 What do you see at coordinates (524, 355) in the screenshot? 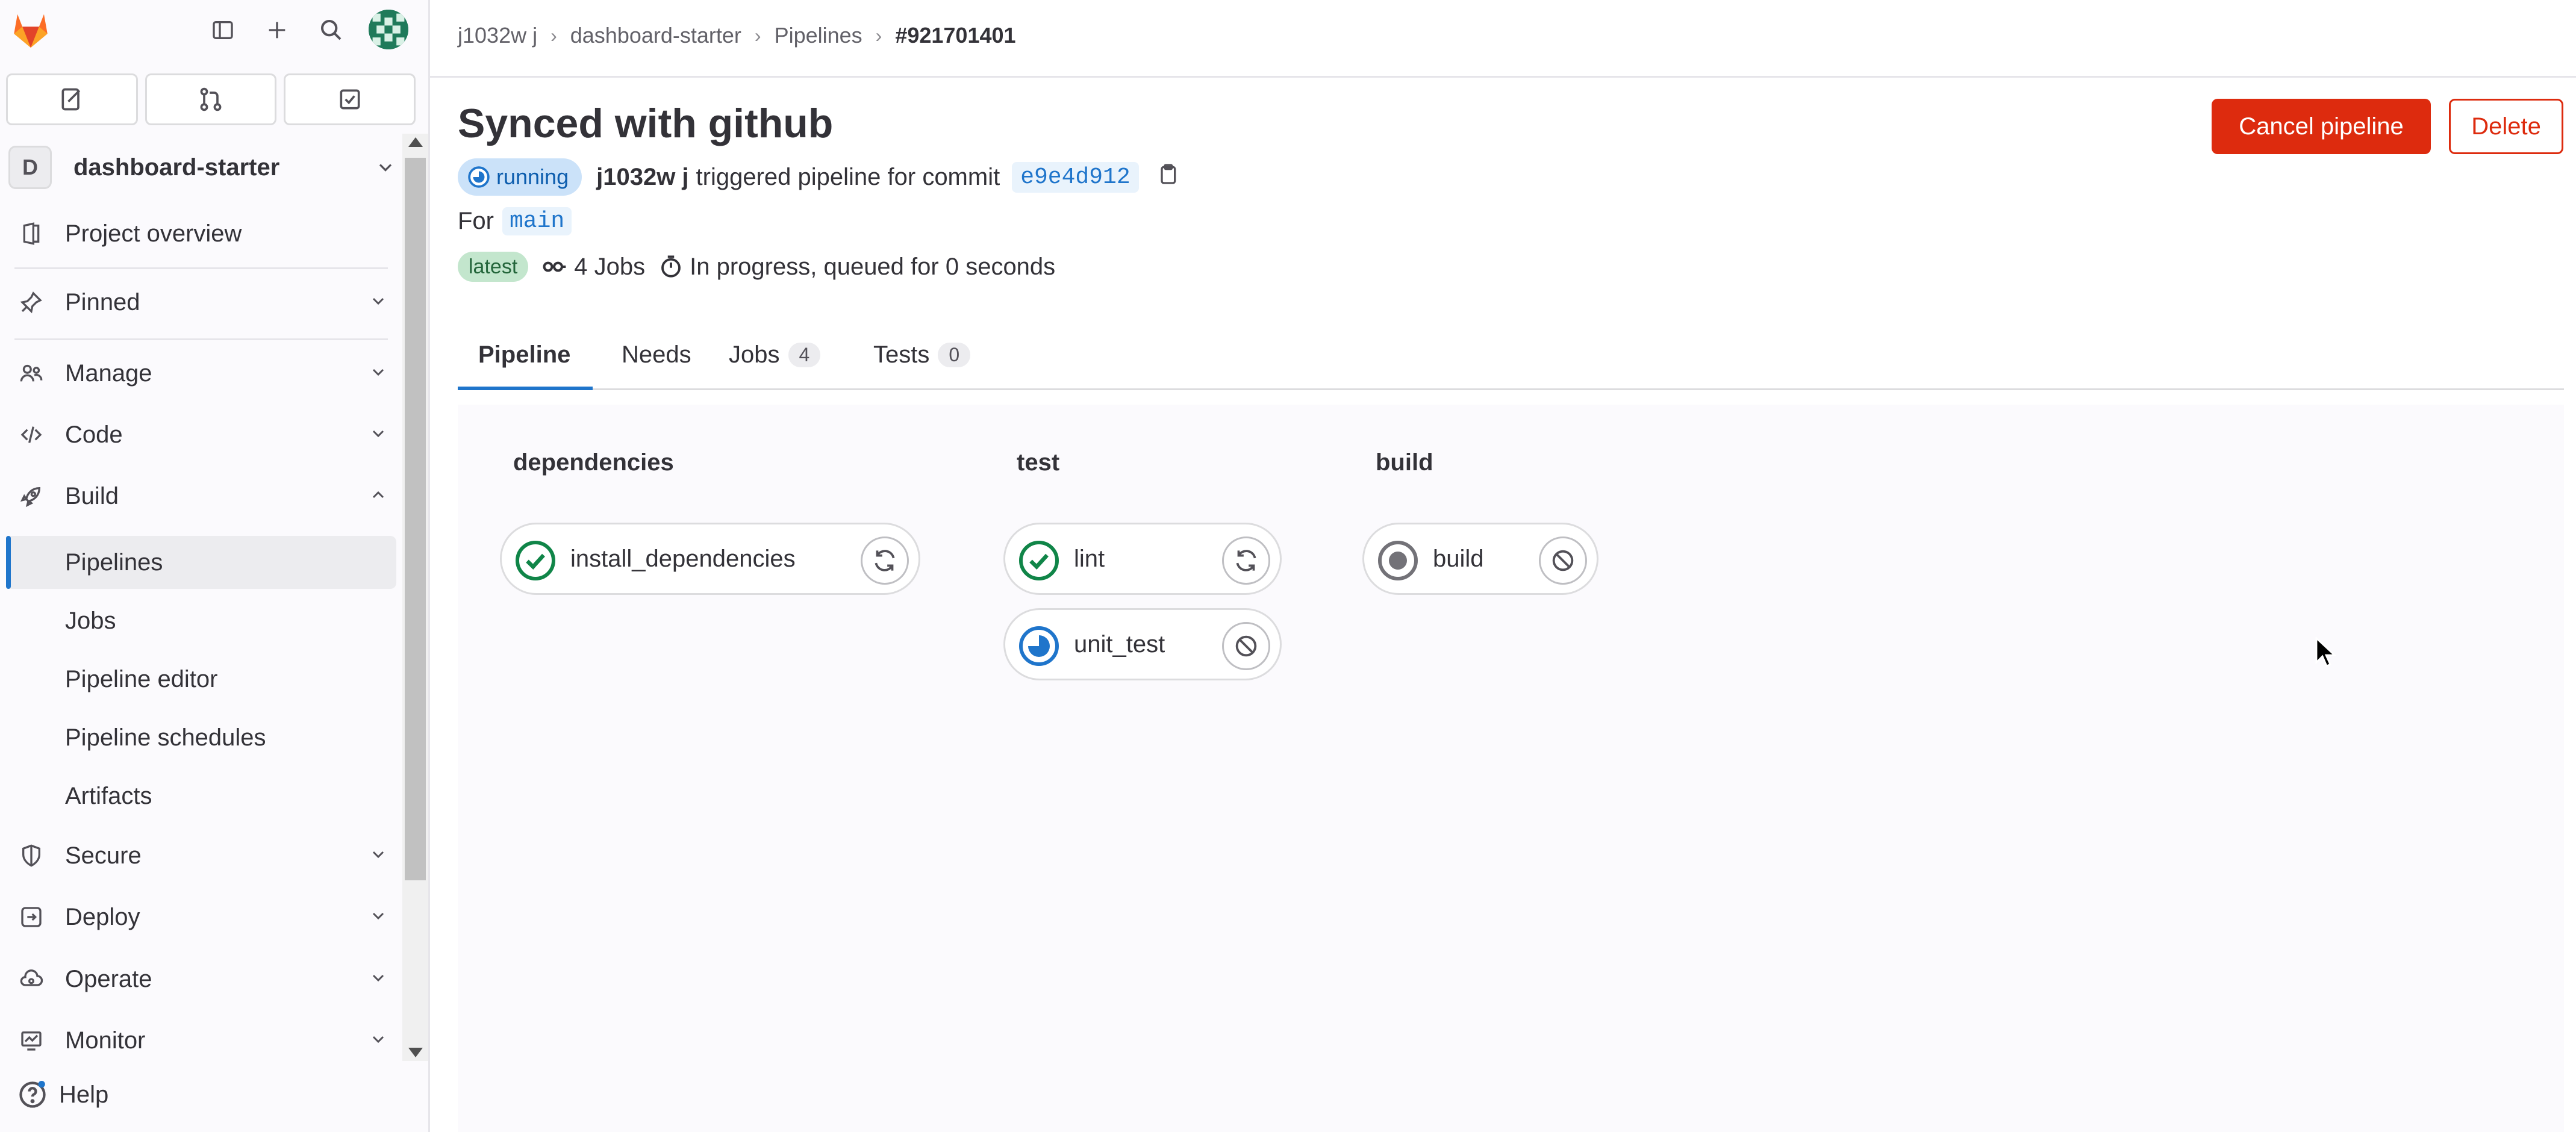
I see `tab-pipeline: Pipeline` at bounding box center [524, 355].